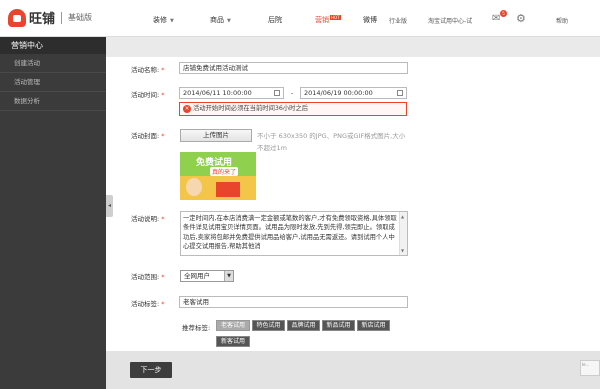 Image resolution: width=600 pixels, height=389 pixels. I want to click on recommend-tag-new-product: 新品试用, so click(338, 325).